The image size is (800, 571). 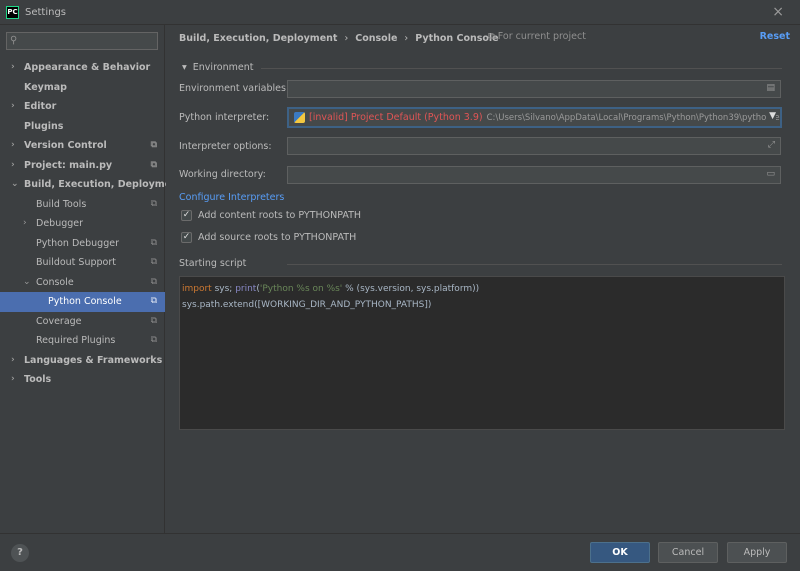 What do you see at coordinates (222, 174) in the screenshot?
I see `working-dir-label: Working directory:` at bounding box center [222, 174].